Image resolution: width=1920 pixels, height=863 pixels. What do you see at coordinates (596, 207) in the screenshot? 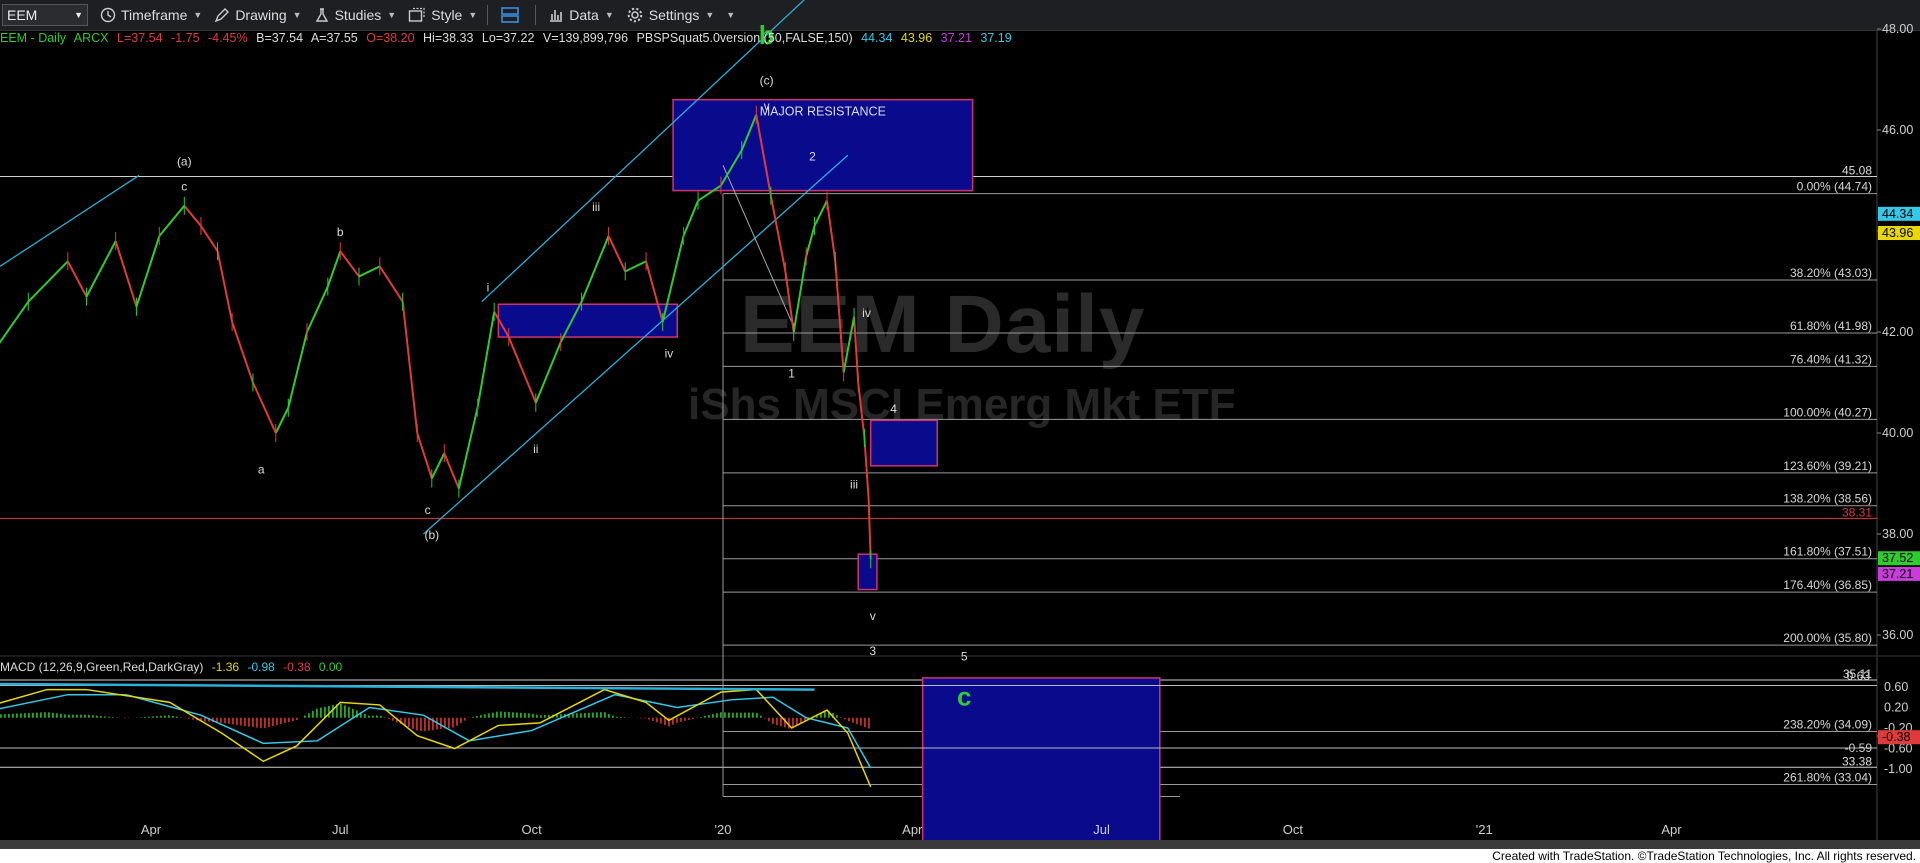
I see `wave-label: iii` at bounding box center [596, 207].